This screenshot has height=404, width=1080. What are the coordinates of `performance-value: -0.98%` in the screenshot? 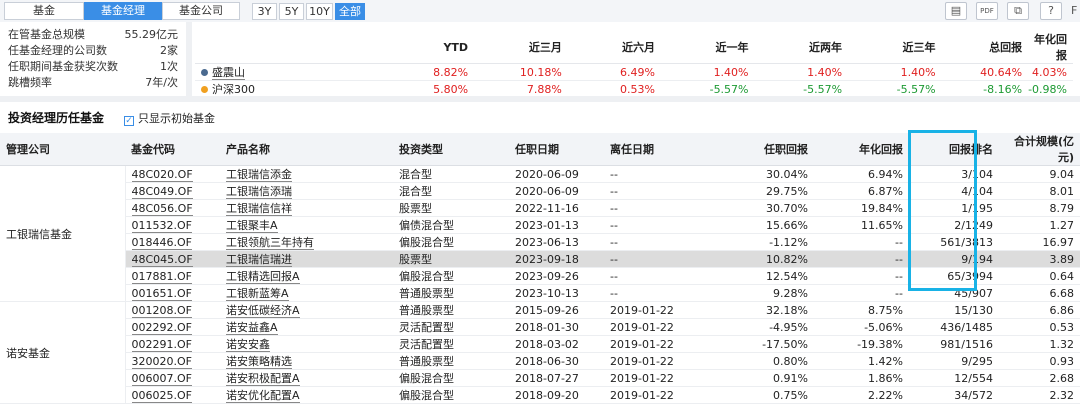 It's located at (1050, 89).